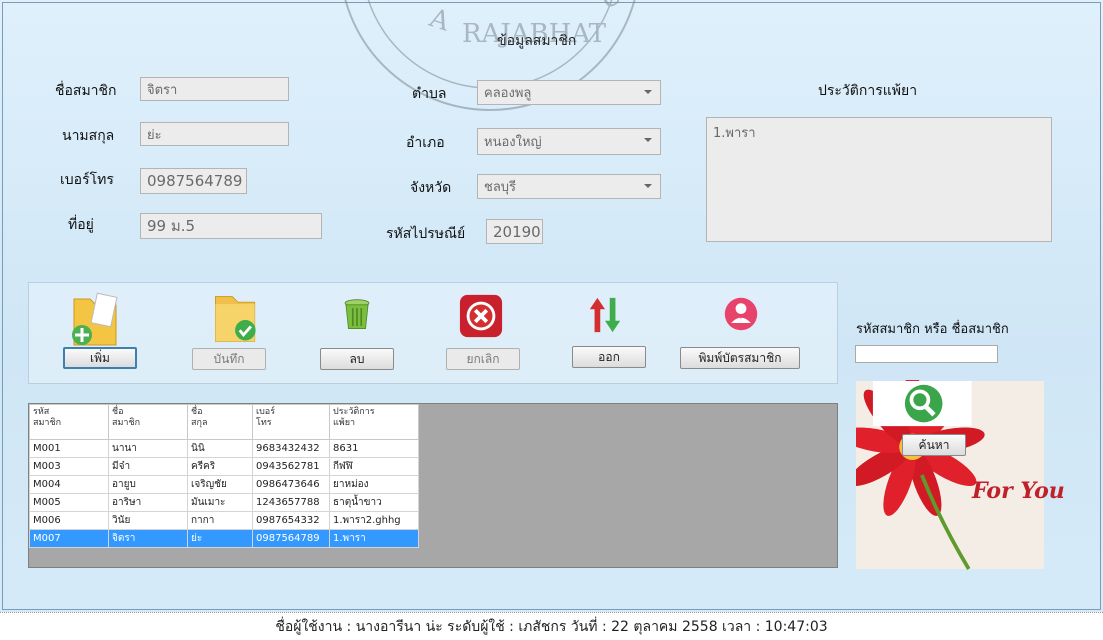 The height and width of the screenshot is (640, 1103). Describe the element at coordinates (214, 89) in the screenshot. I see `first-name-field: จิตรา` at that location.